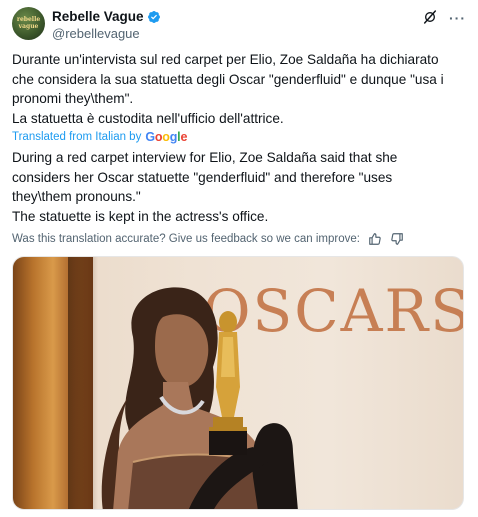 Image resolution: width=478 pixels, height=517 pixels. What do you see at coordinates (76, 196) in the screenshot?
I see `translated-line: they\them pronouns."` at bounding box center [76, 196].